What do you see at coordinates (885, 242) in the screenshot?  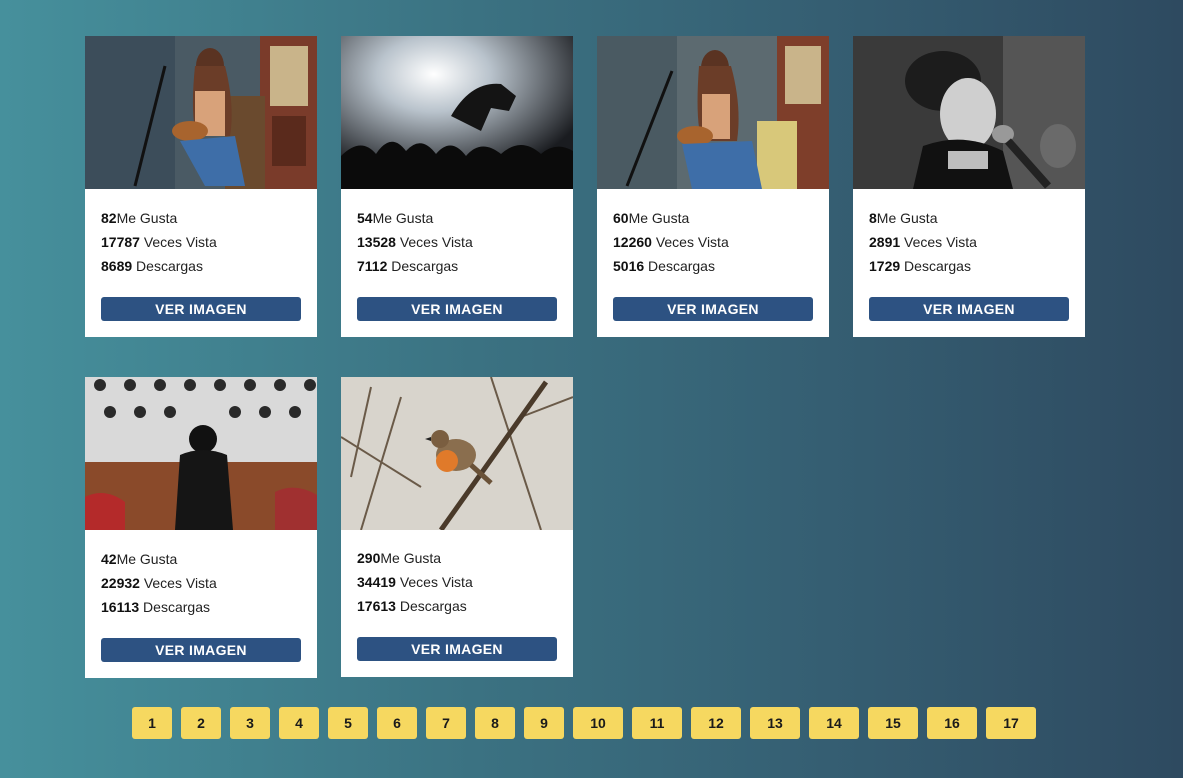 I see `views-count: 2891` at bounding box center [885, 242].